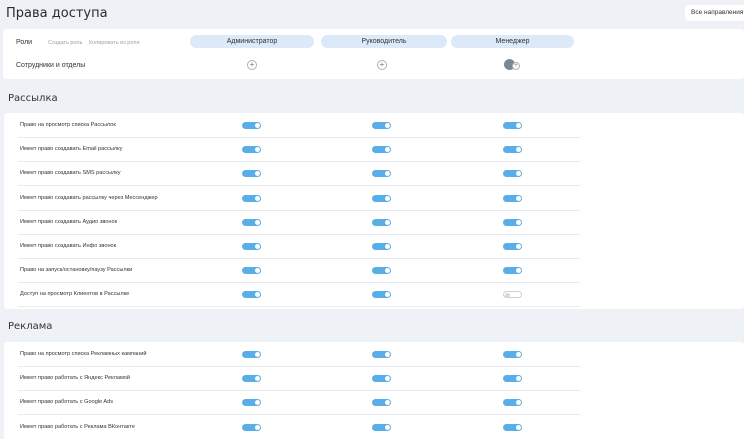 The width and height of the screenshot is (744, 439). What do you see at coordinates (30, 326) in the screenshot?
I see `section-title-ads: Реклама` at bounding box center [30, 326].